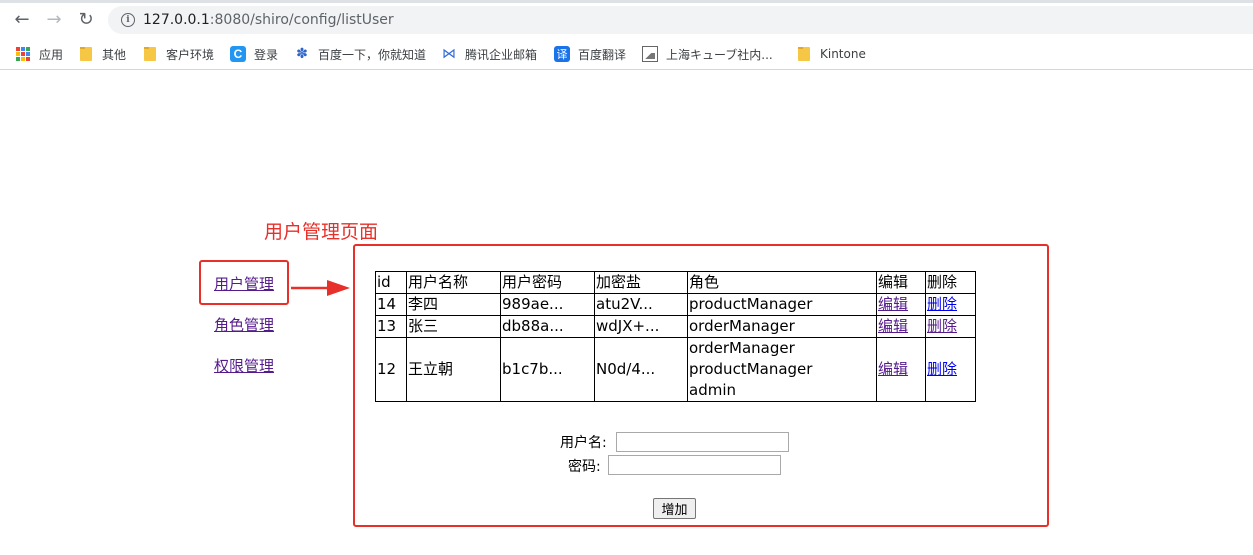  I want to click on bookmark-other: 其他, so click(102, 54).